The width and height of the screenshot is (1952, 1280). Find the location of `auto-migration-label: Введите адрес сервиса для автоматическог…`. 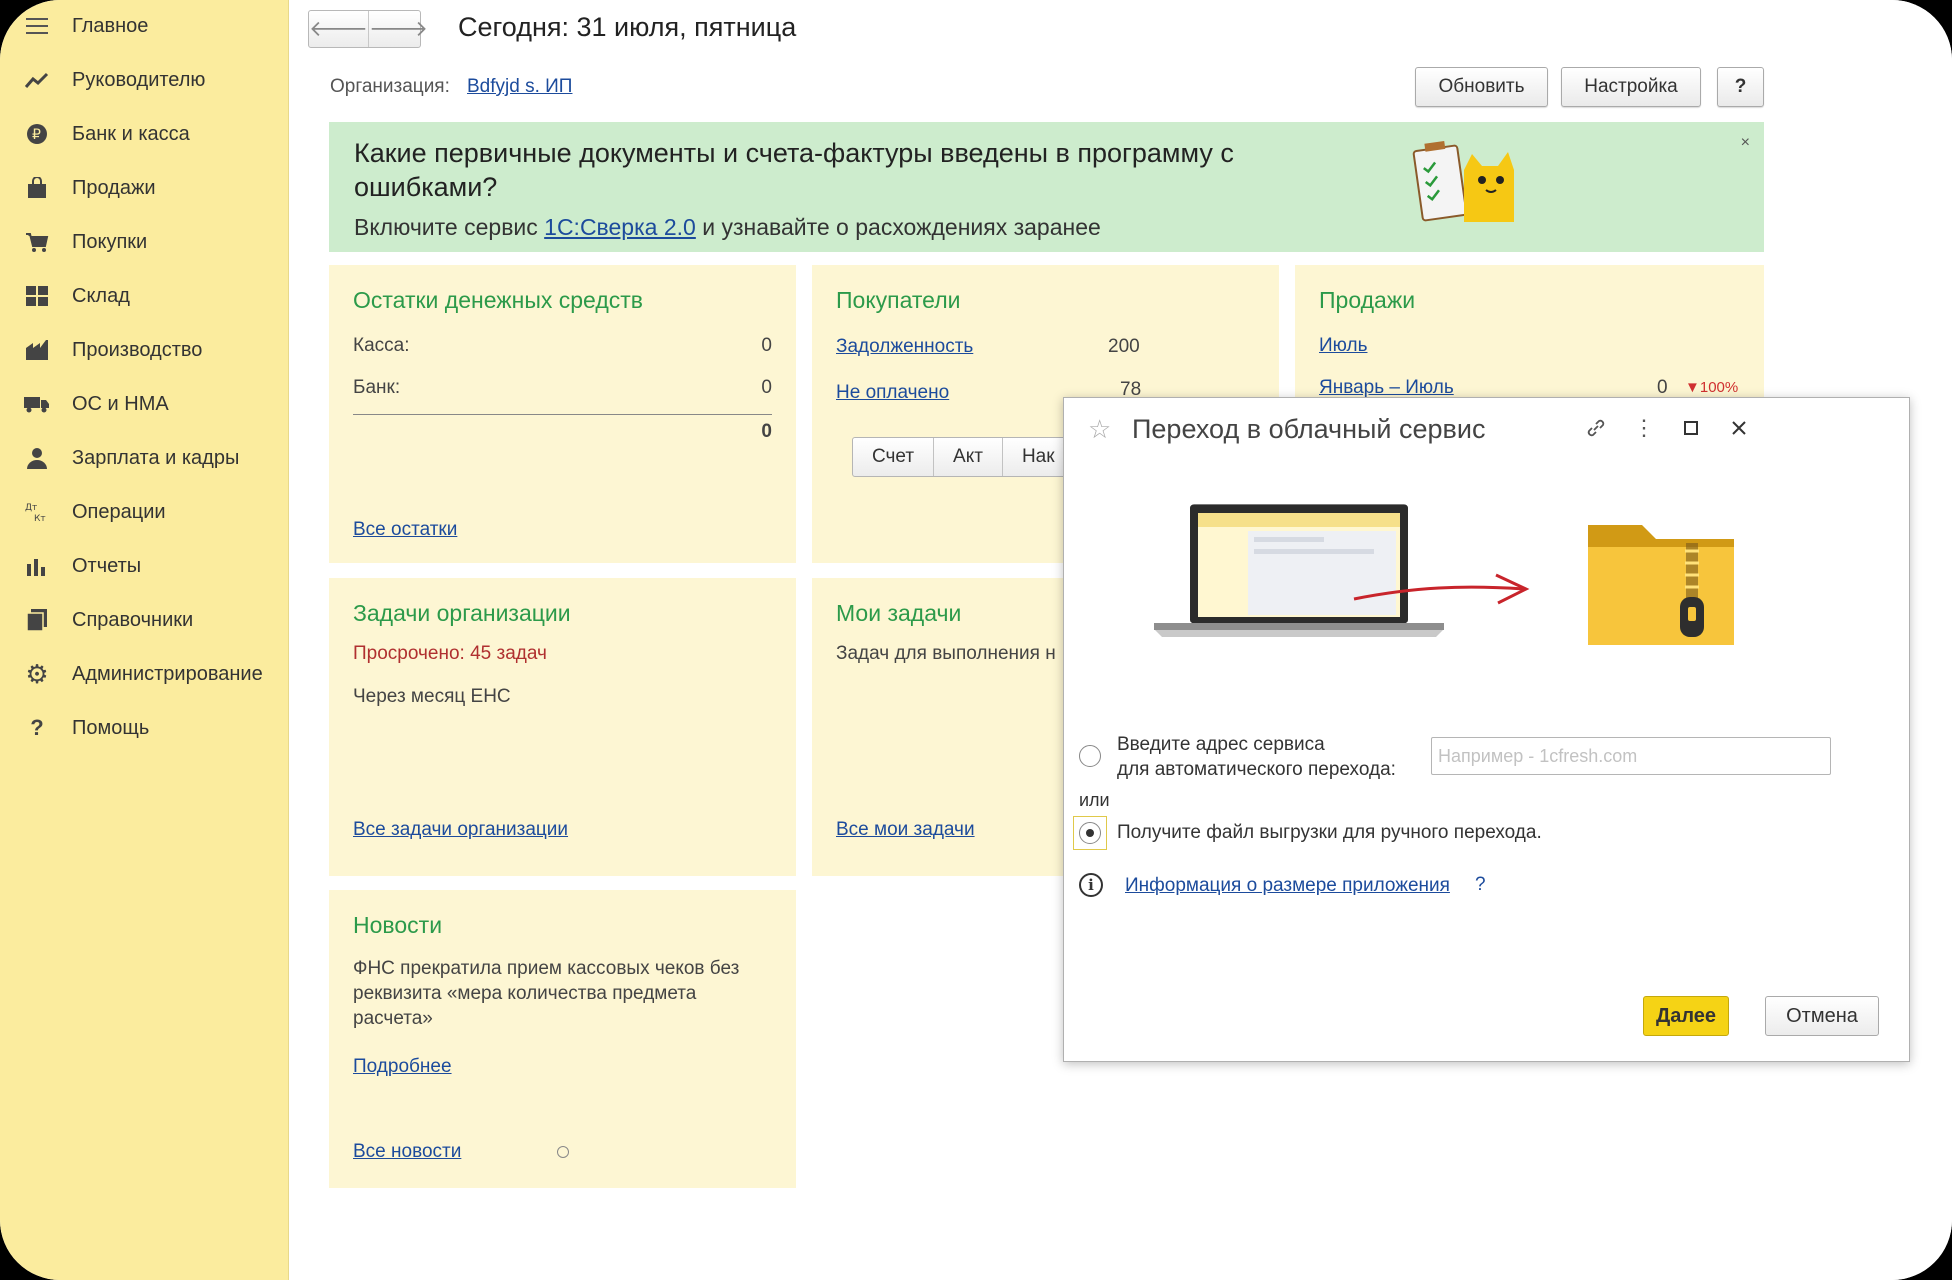

auto-migration-label: Введите адрес сервиса для автоматическог… is located at coordinates (1256, 757).